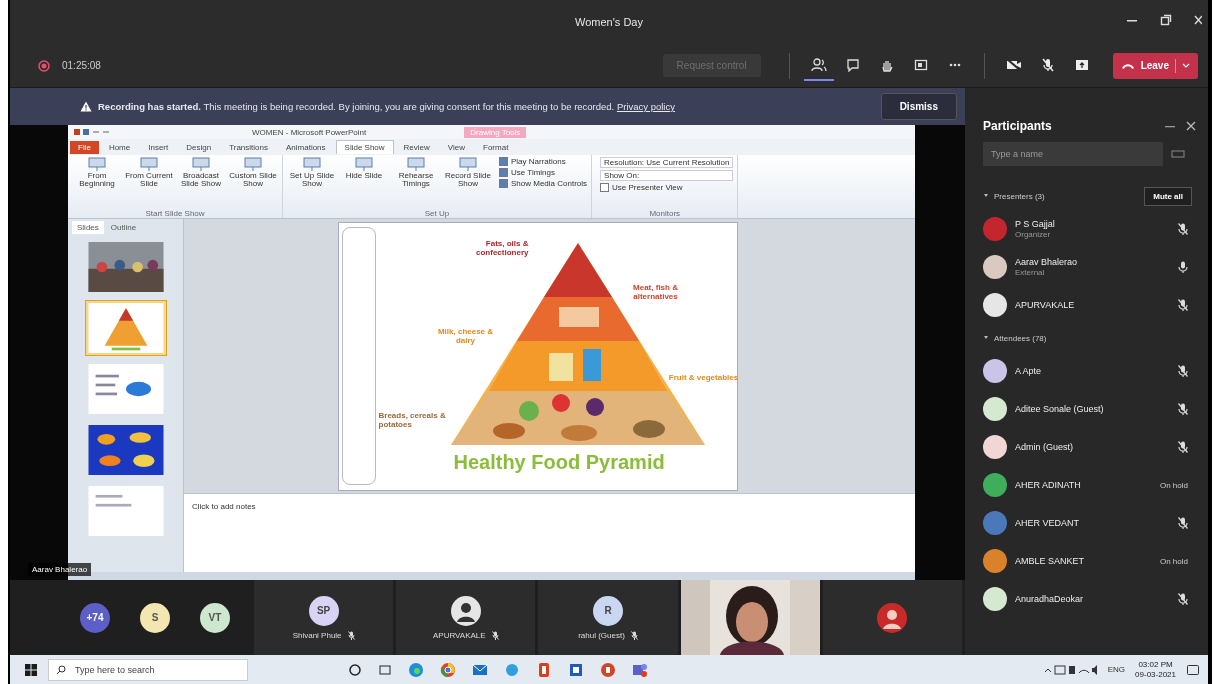 The image size is (1214, 684). I want to click on participant-name: A Apte, so click(1028, 371).